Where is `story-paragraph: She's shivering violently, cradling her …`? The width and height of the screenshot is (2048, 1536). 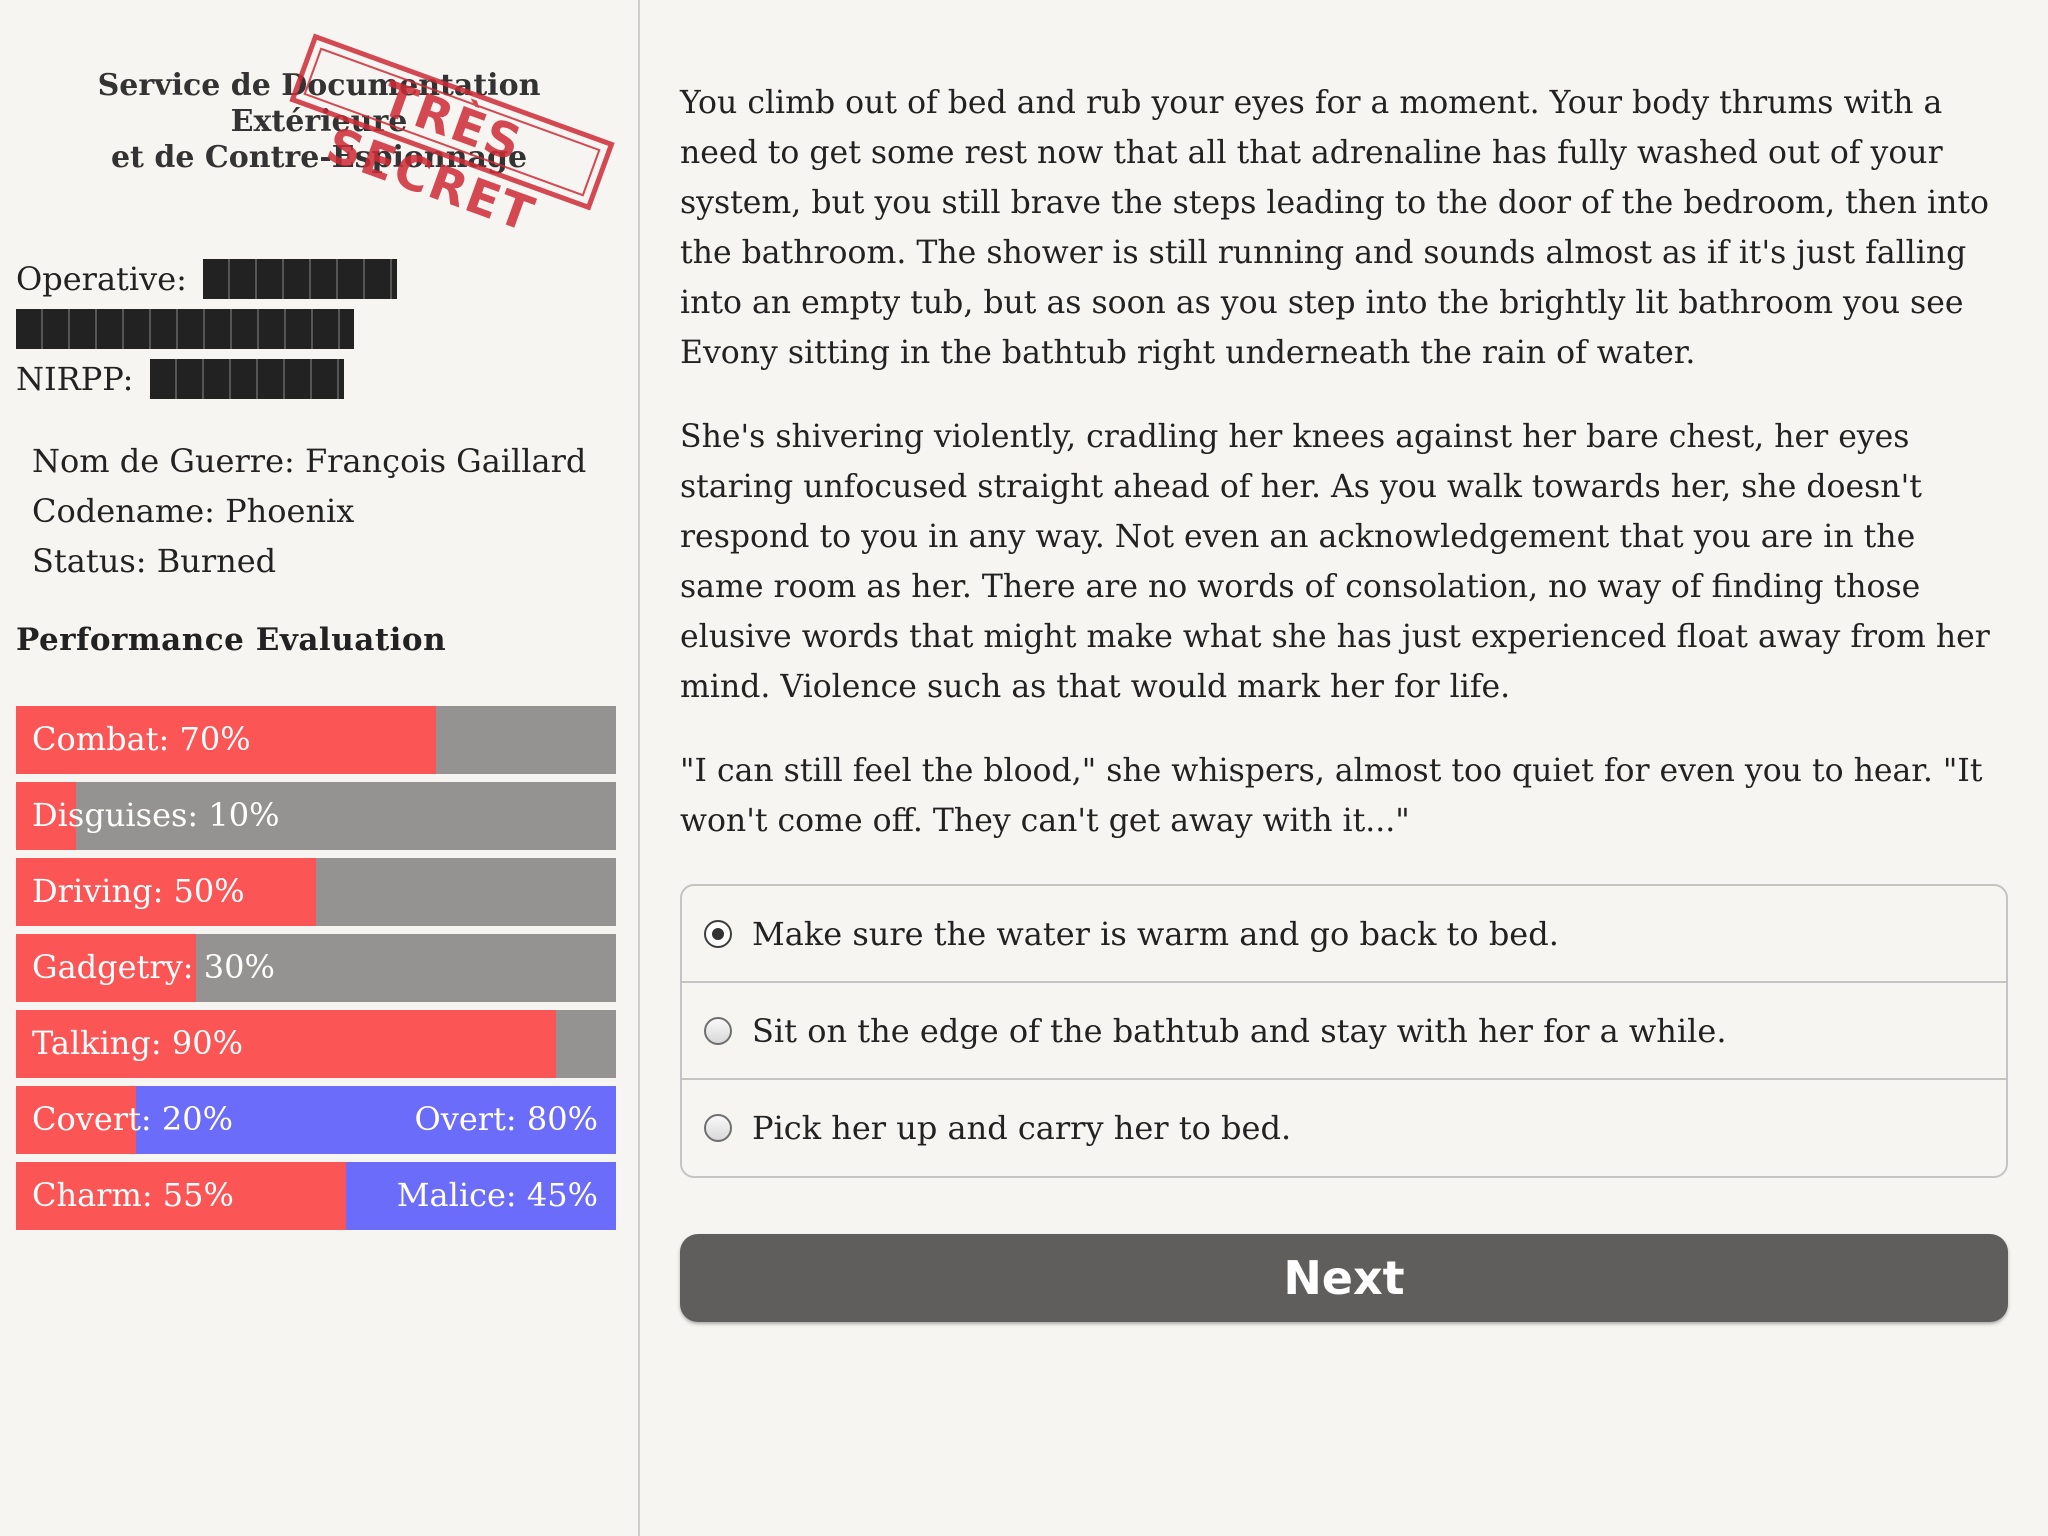
story-paragraph: She's shivering violently, cradling her … is located at coordinates (1335, 562).